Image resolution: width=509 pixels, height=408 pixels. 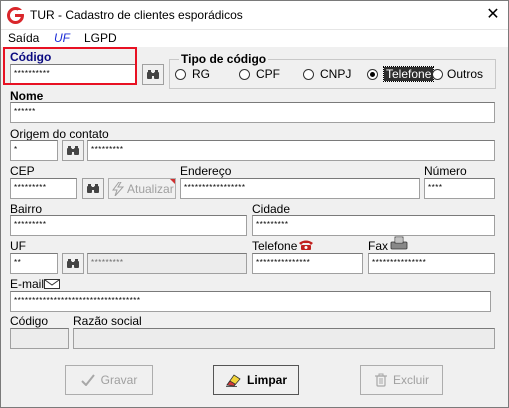 What do you see at coordinates (465, 74) in the screenshot?
I see `radio-outros-label: Outros` at bounding box center [465, 74].